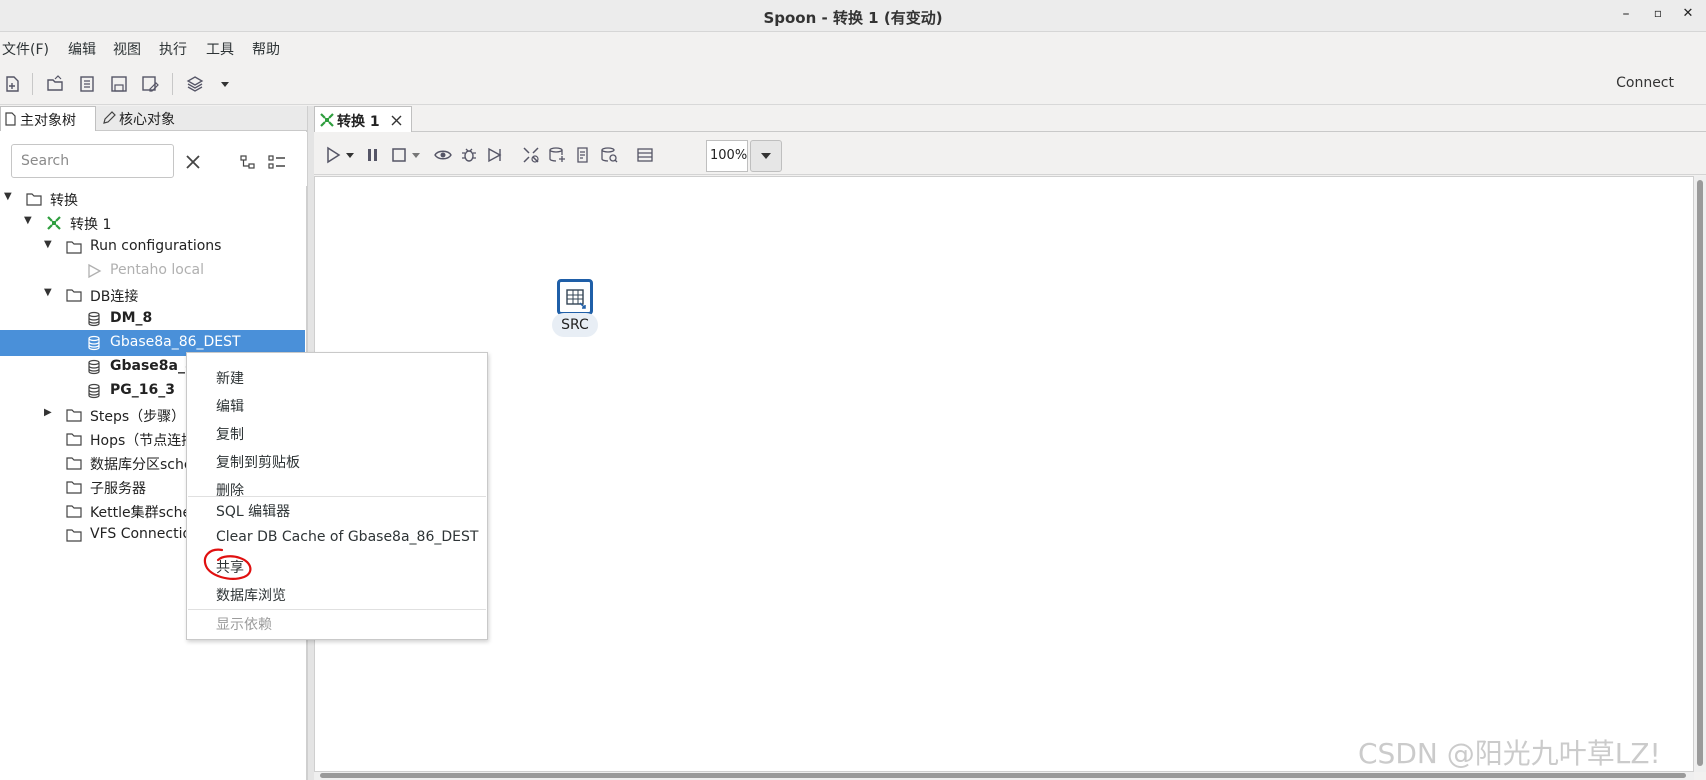 The width and height of the screenshot is (1706, 780). Describe the element at coordinates (220, 49) in the screenshot. I see `menu-tools: 工具` at that location.